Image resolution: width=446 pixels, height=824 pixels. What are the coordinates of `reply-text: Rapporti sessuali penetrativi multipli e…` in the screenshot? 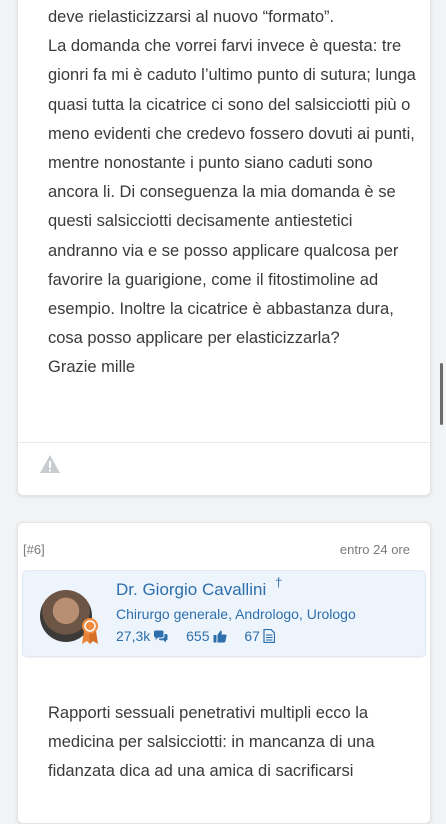 It's located at (211, 742).